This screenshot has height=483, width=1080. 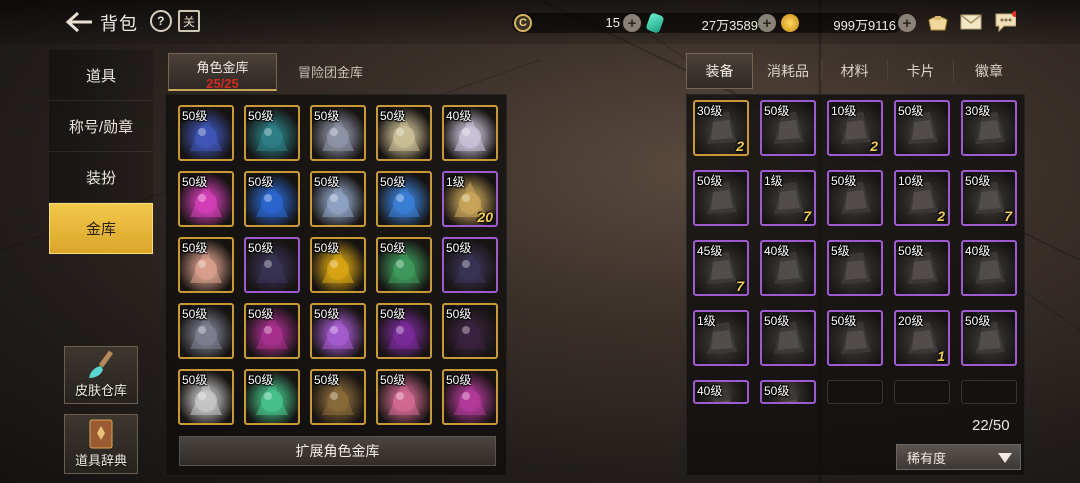 I want to click on chat-button, so click(x=1005, y=22).